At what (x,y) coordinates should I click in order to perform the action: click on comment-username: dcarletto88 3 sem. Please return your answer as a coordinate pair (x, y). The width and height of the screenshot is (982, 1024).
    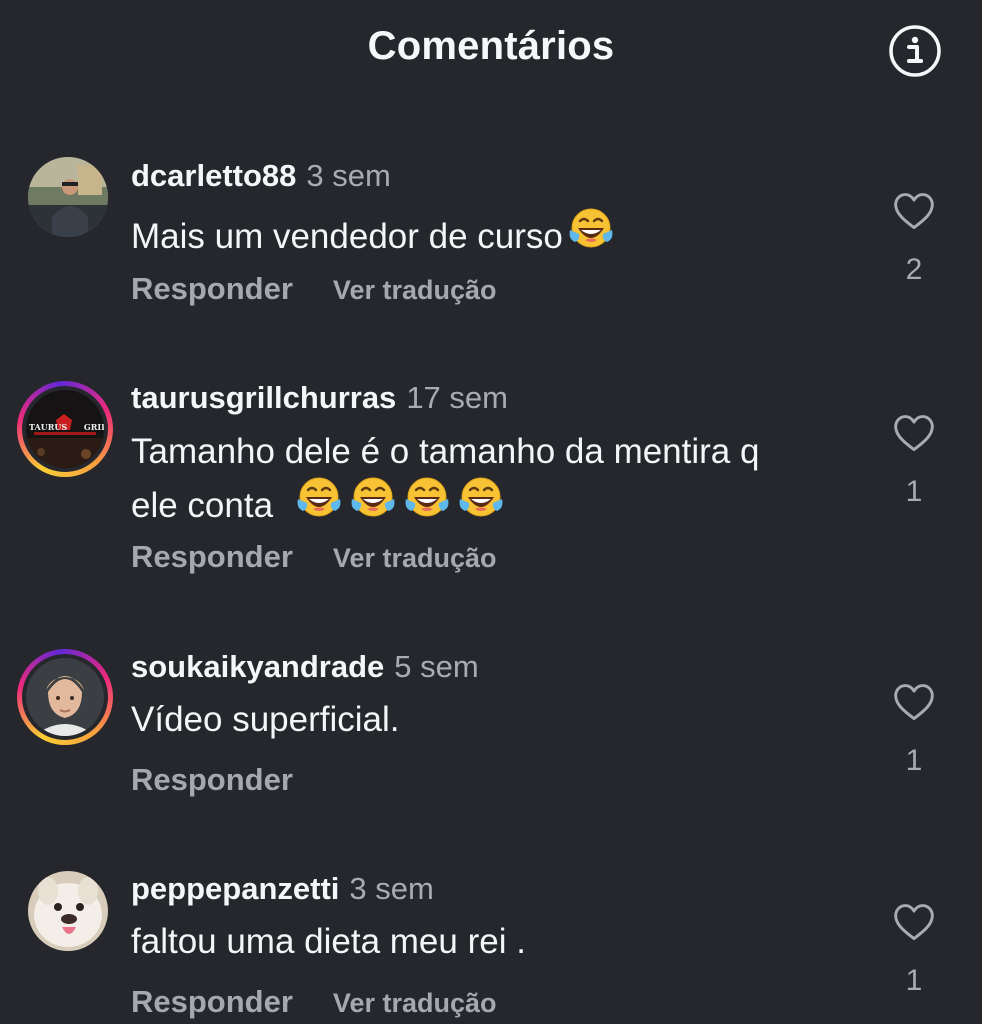
    Looking at the image, I should click on (261, 176).